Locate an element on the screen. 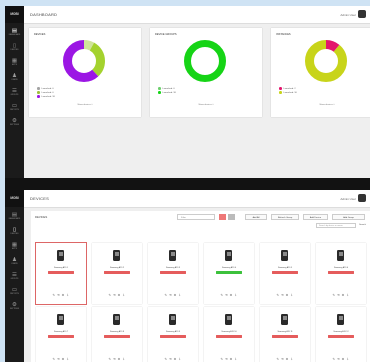 The image size is (370, 362). page-title: DEVICES is located at coordinates (39, 198).